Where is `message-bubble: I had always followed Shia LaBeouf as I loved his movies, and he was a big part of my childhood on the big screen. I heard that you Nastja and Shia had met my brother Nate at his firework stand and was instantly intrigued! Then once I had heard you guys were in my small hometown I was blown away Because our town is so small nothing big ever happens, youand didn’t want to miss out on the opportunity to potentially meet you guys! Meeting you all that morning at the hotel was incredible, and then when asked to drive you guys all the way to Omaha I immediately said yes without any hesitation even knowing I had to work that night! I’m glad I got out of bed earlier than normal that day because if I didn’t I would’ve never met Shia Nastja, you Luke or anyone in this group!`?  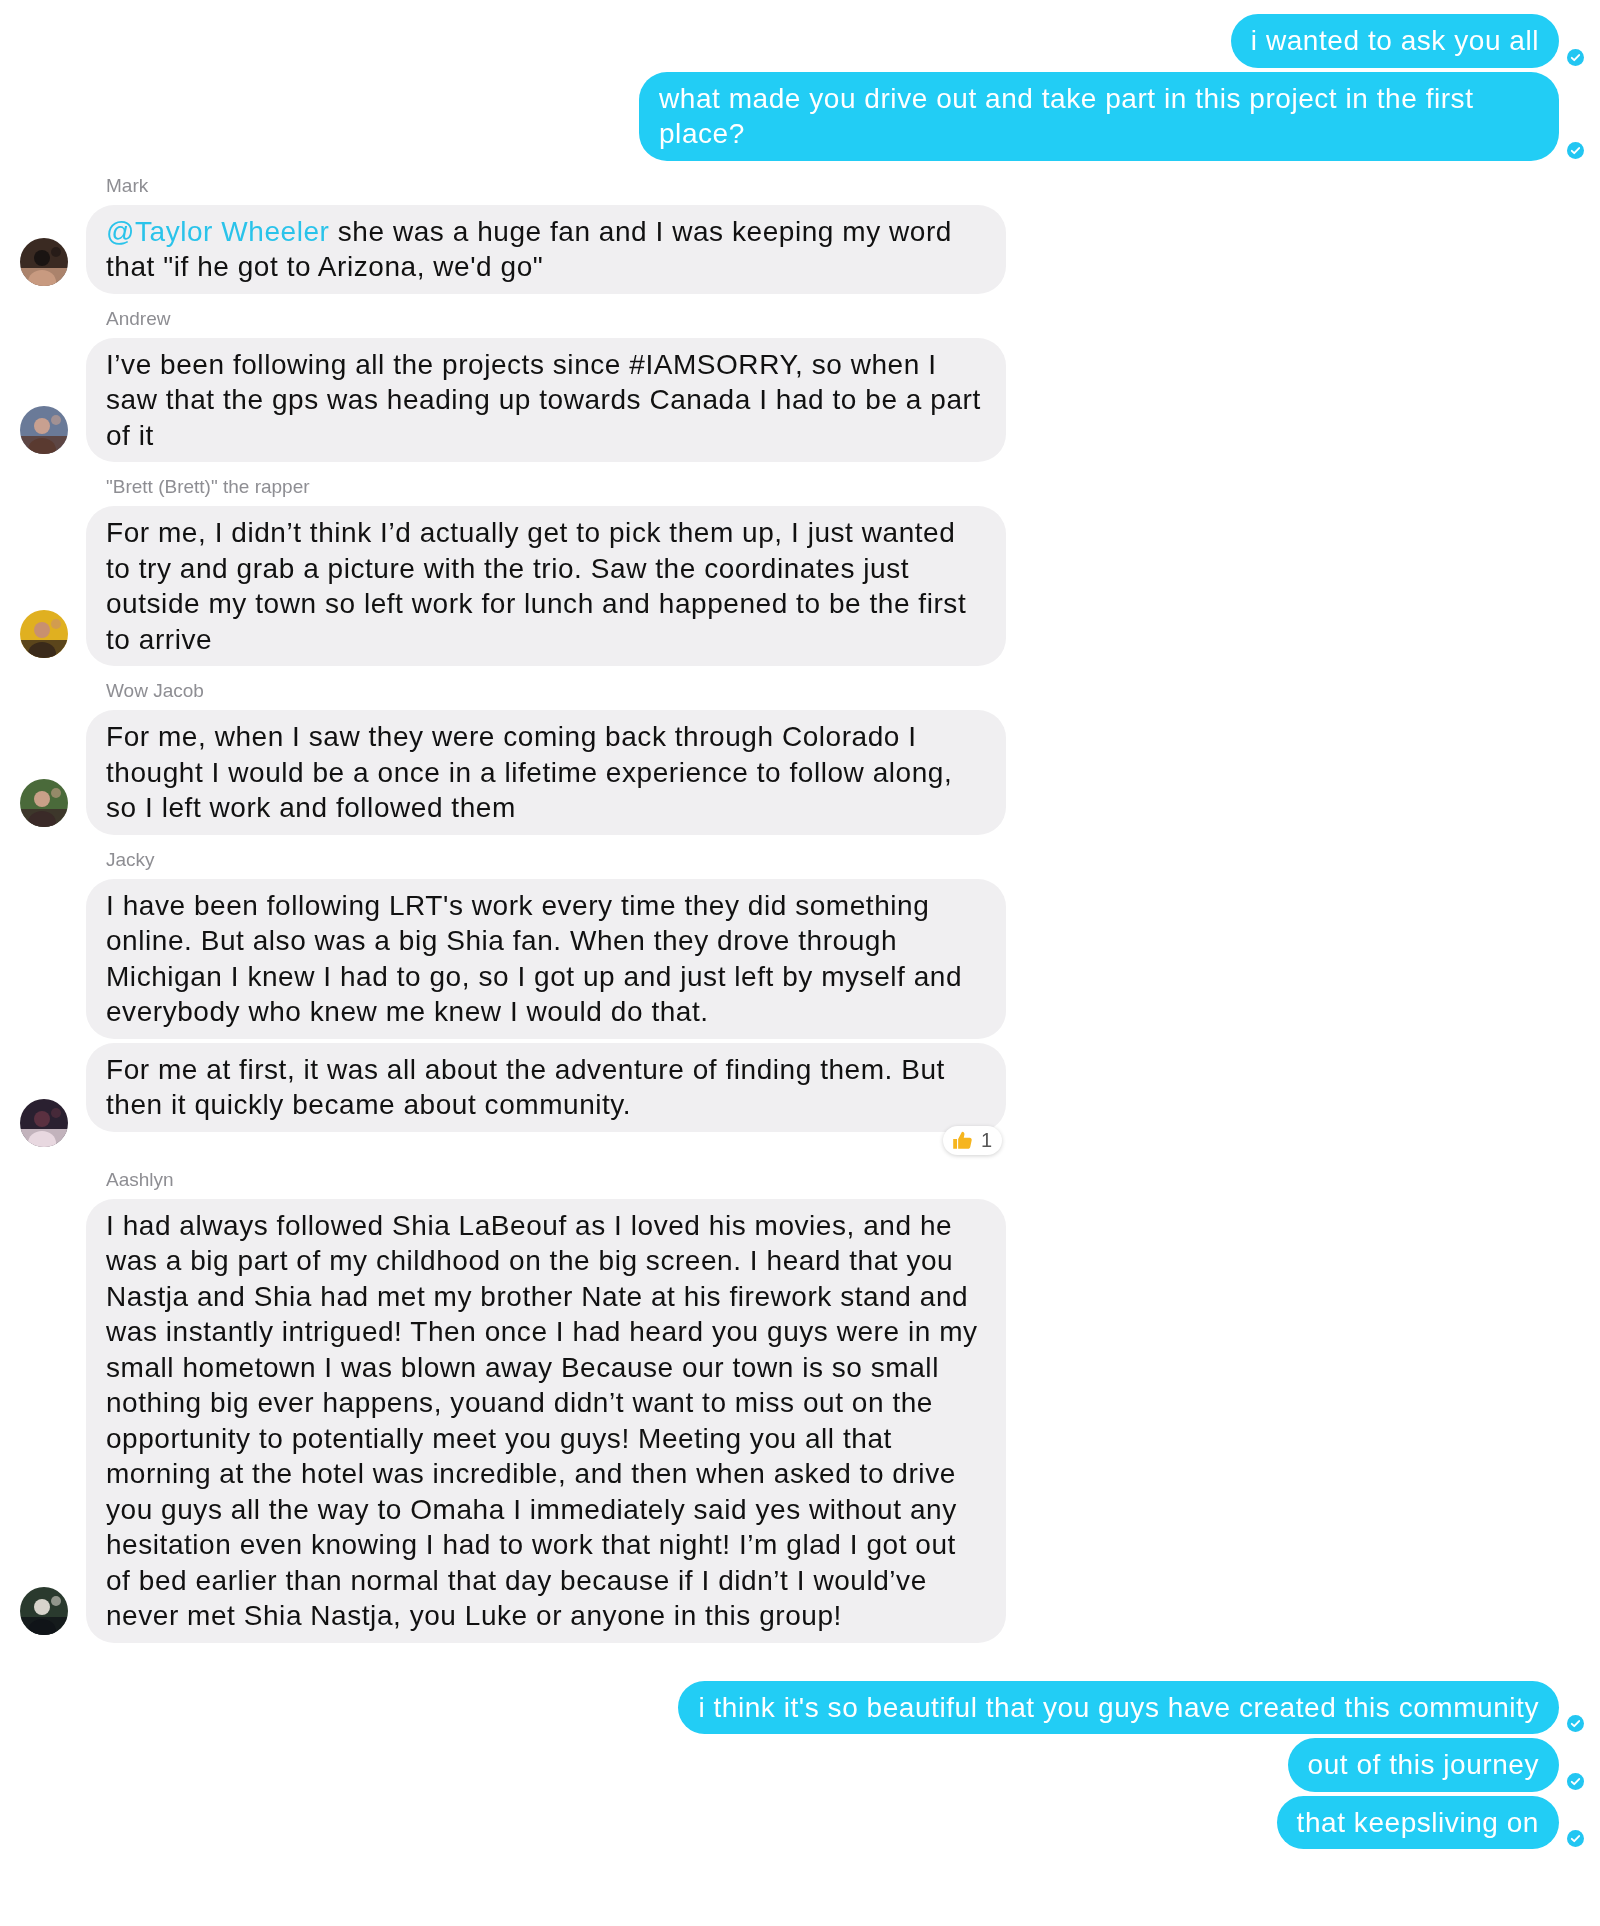 message-bubble: I had always followed Shia LaBeouf as I loved his movies, and he was a big part of my childhood on the big screen. I heard that you Nastja and Shia had met my brother Nate at his firework stand and was instantly intrigued! Then once I had heard you guys were in my small hometown I was blown away Because our town is so small nothing big ever happens, youand didn’t want to miss out on the opportunity to potentially meet you guys! Meeting you all that morning at the hotel was incredible, and then when asked to drive you guys all the way to Omaha I immediately said yes without any hesitation even knowing I had to work that night! I’m glad I got out of bed earlier than normal that day because if I didn’t I would’ve never met Shia Nastja, you Luke or anyone in this group! is located at coordinates (546, 1420).